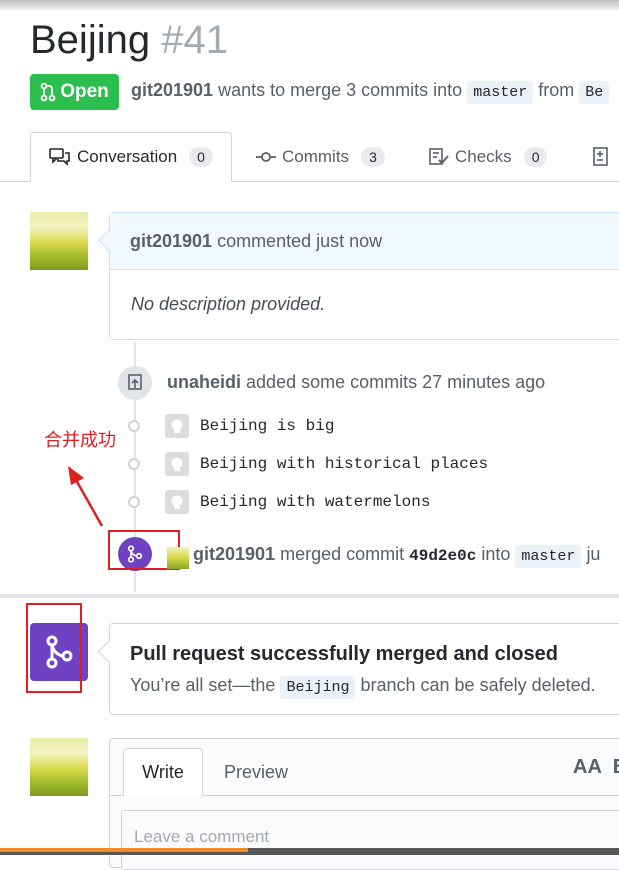 This screenshot has height=870, width=619. I want to click on pr-title: Beijing #41, so click(129, 40).